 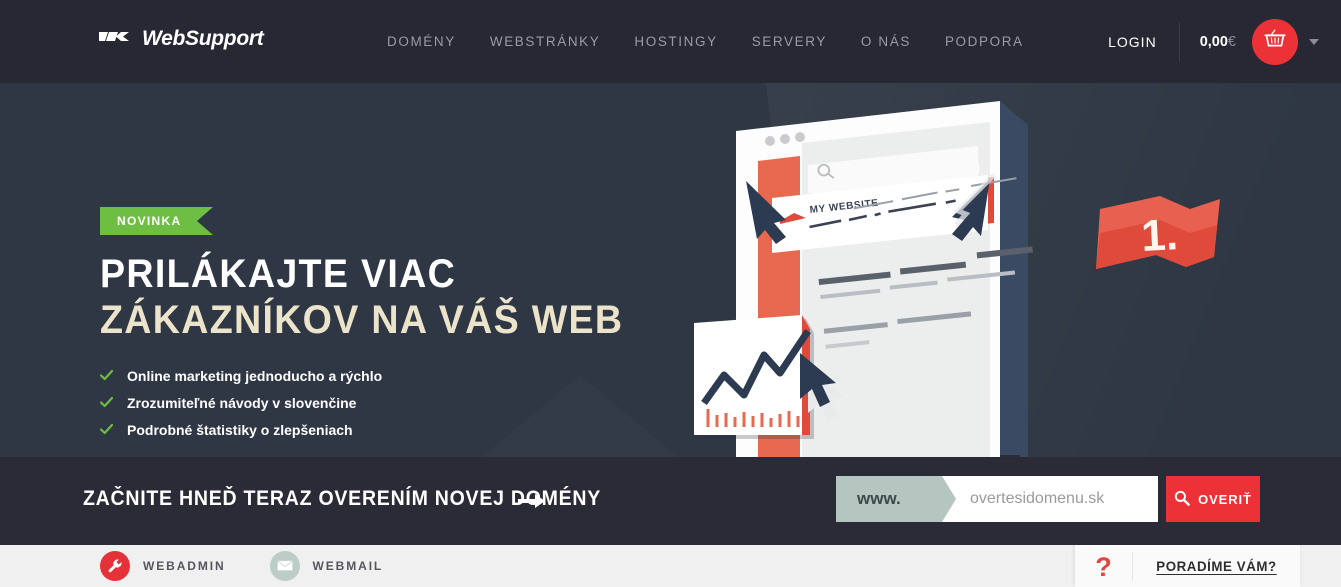 I want to click on shopping-basket-icon, so click(x=1275, y=42).